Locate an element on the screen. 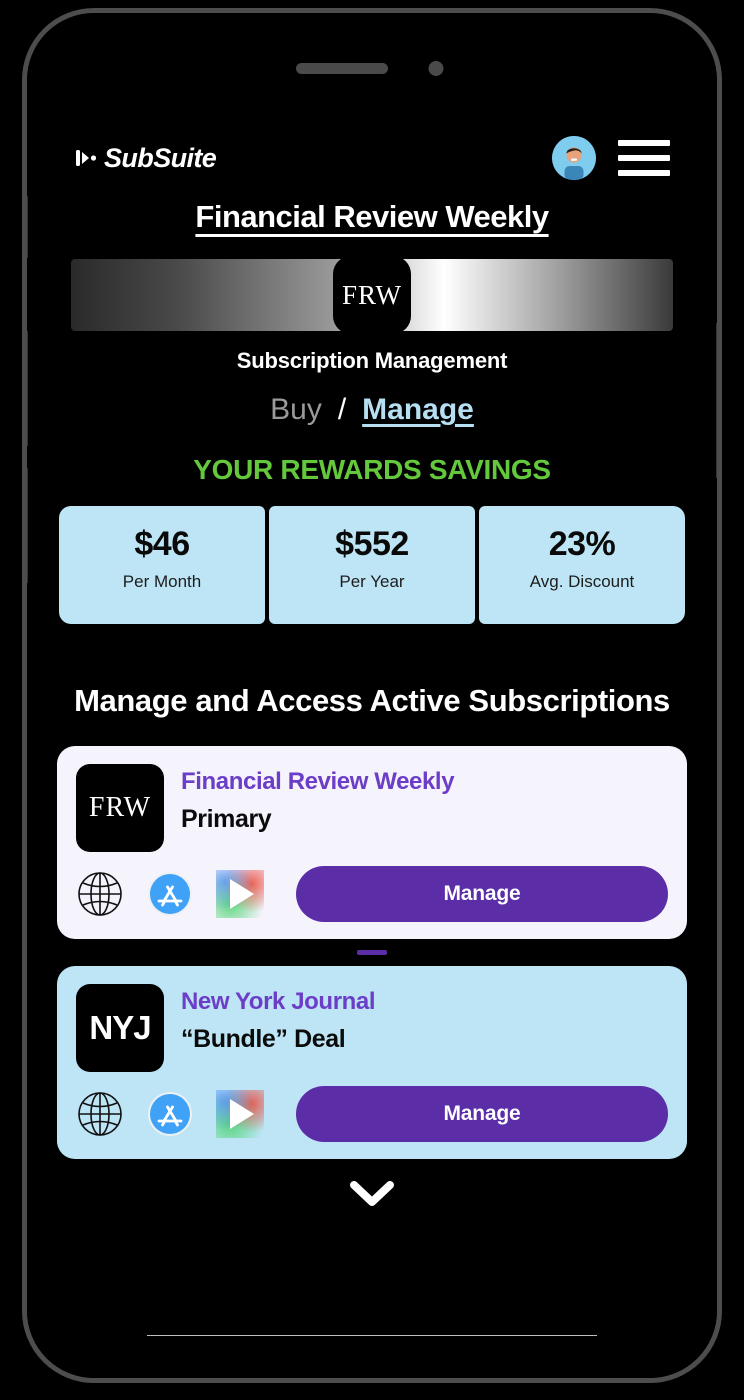 The width and height of the screenshot is (744, 1400). card-header: FRW Financial Review Weekly Primary is located at coordinates (372, 807).